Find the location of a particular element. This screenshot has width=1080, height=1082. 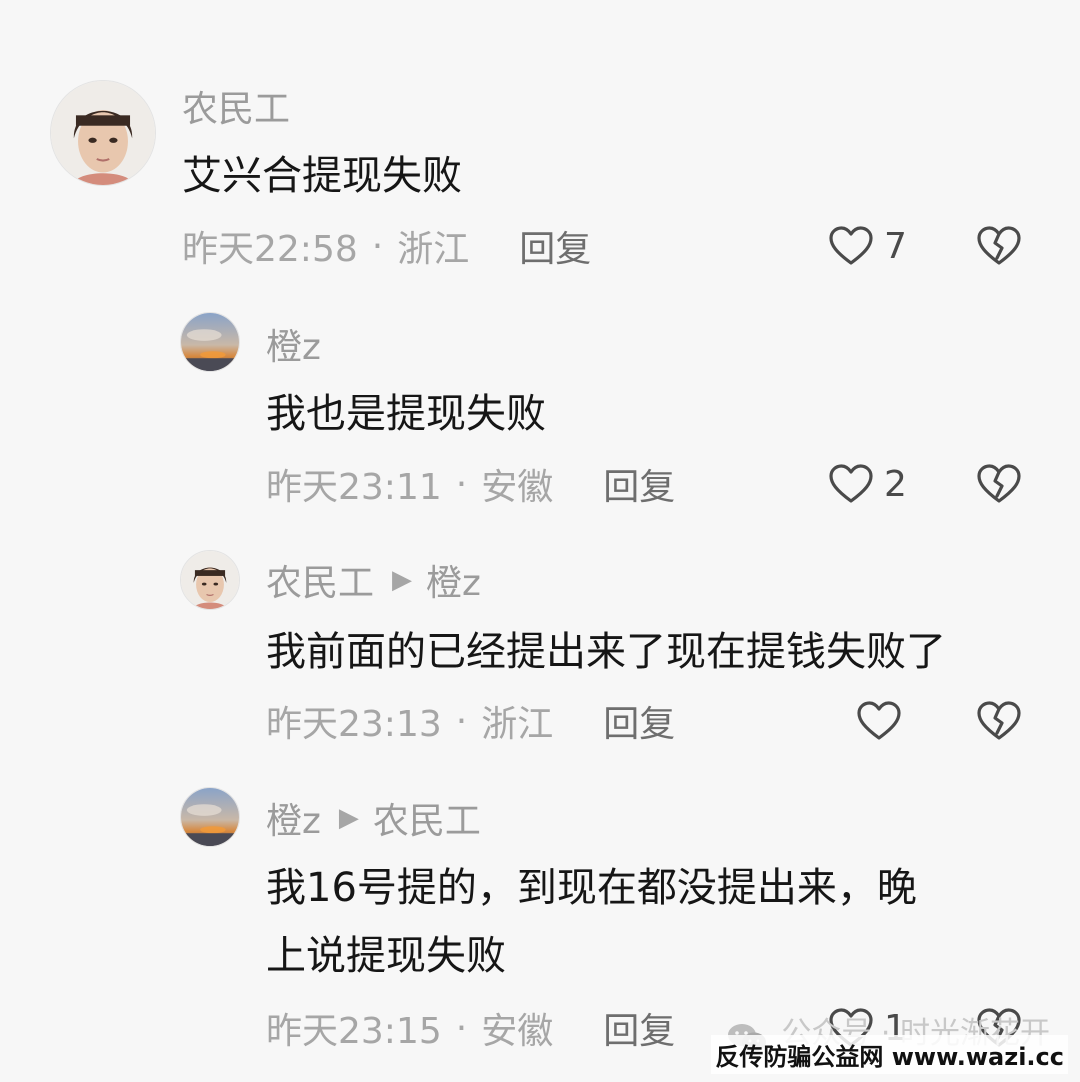

like-button is located at coordinates (896, 721).